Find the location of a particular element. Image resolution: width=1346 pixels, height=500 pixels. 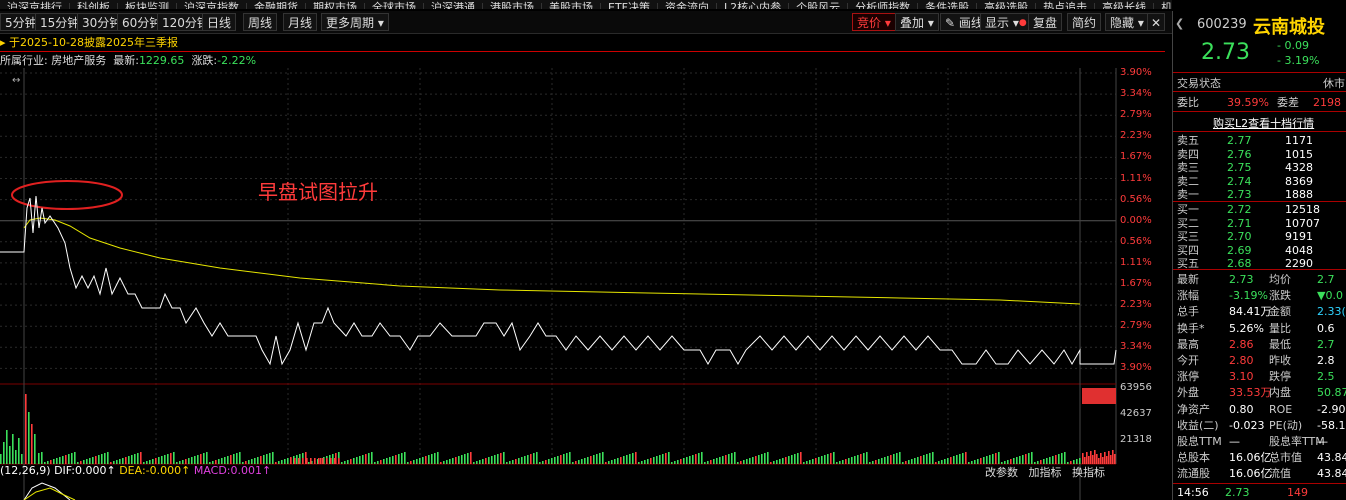

stat-value: -0.023 is located at coordinates (1247, 425).